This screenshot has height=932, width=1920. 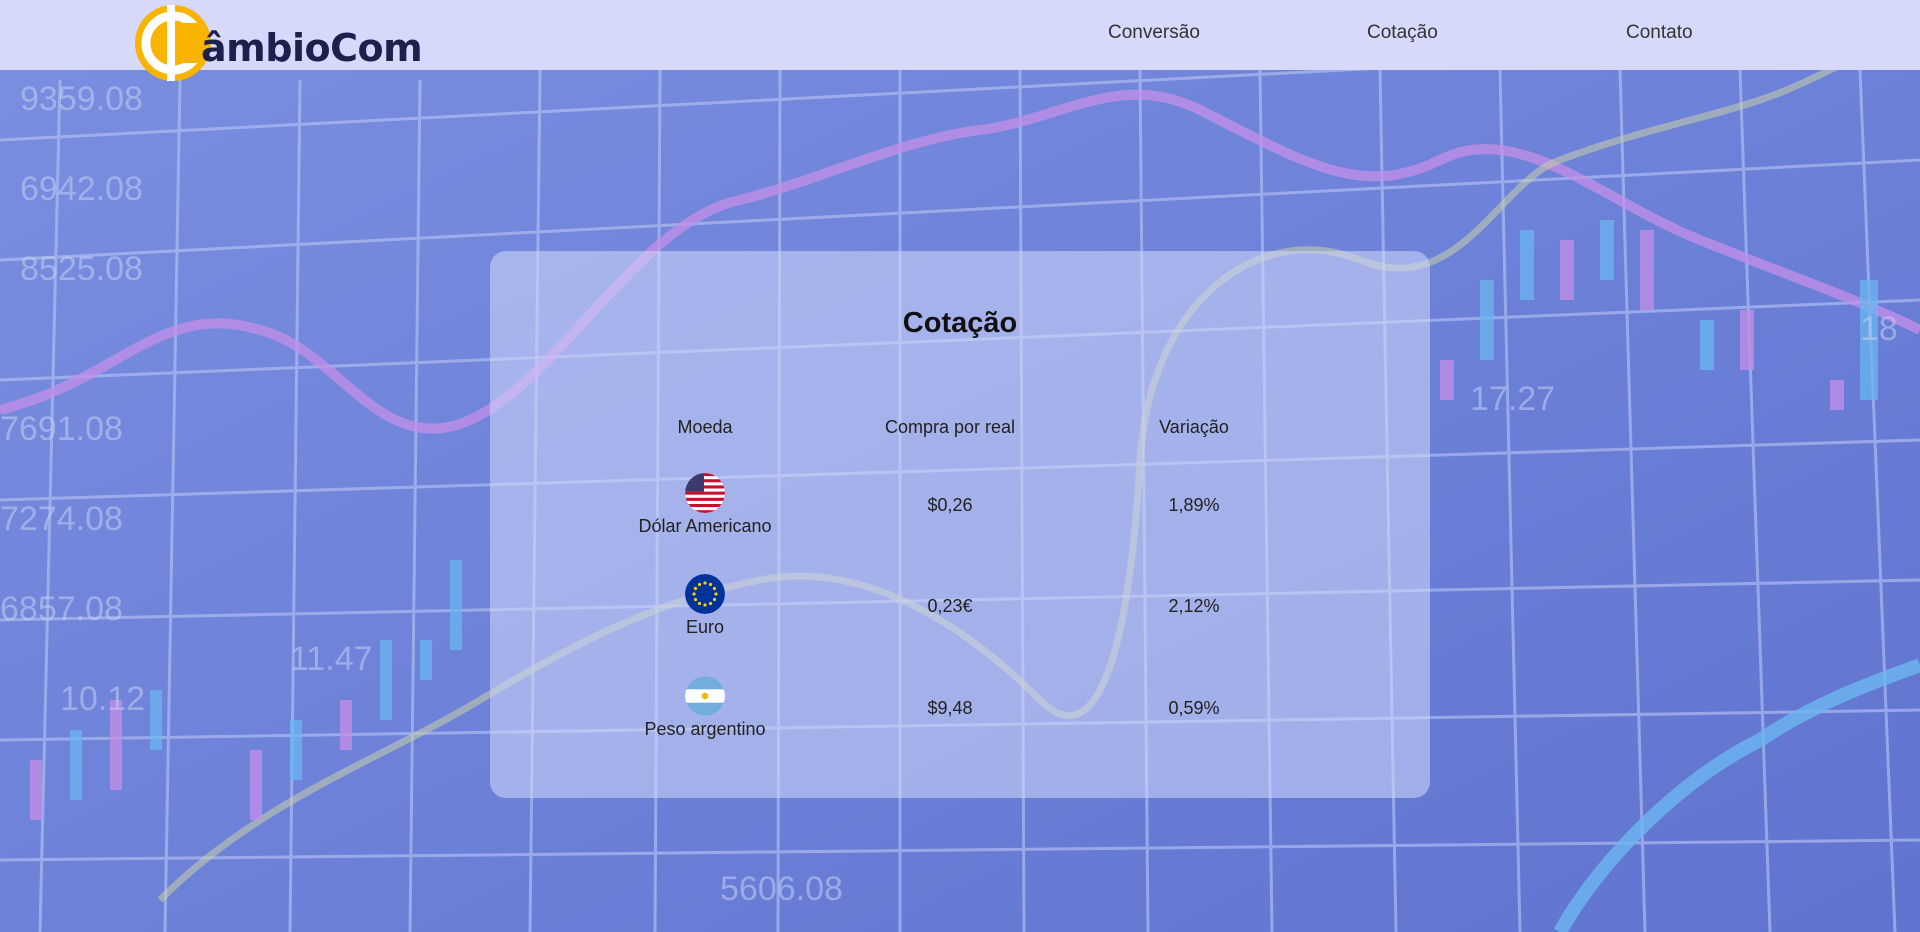 What do you see at coordinates (1194, 606) in the screenshot?
I see `variation-value: 2,12%` at bounding box center [1194, 606].